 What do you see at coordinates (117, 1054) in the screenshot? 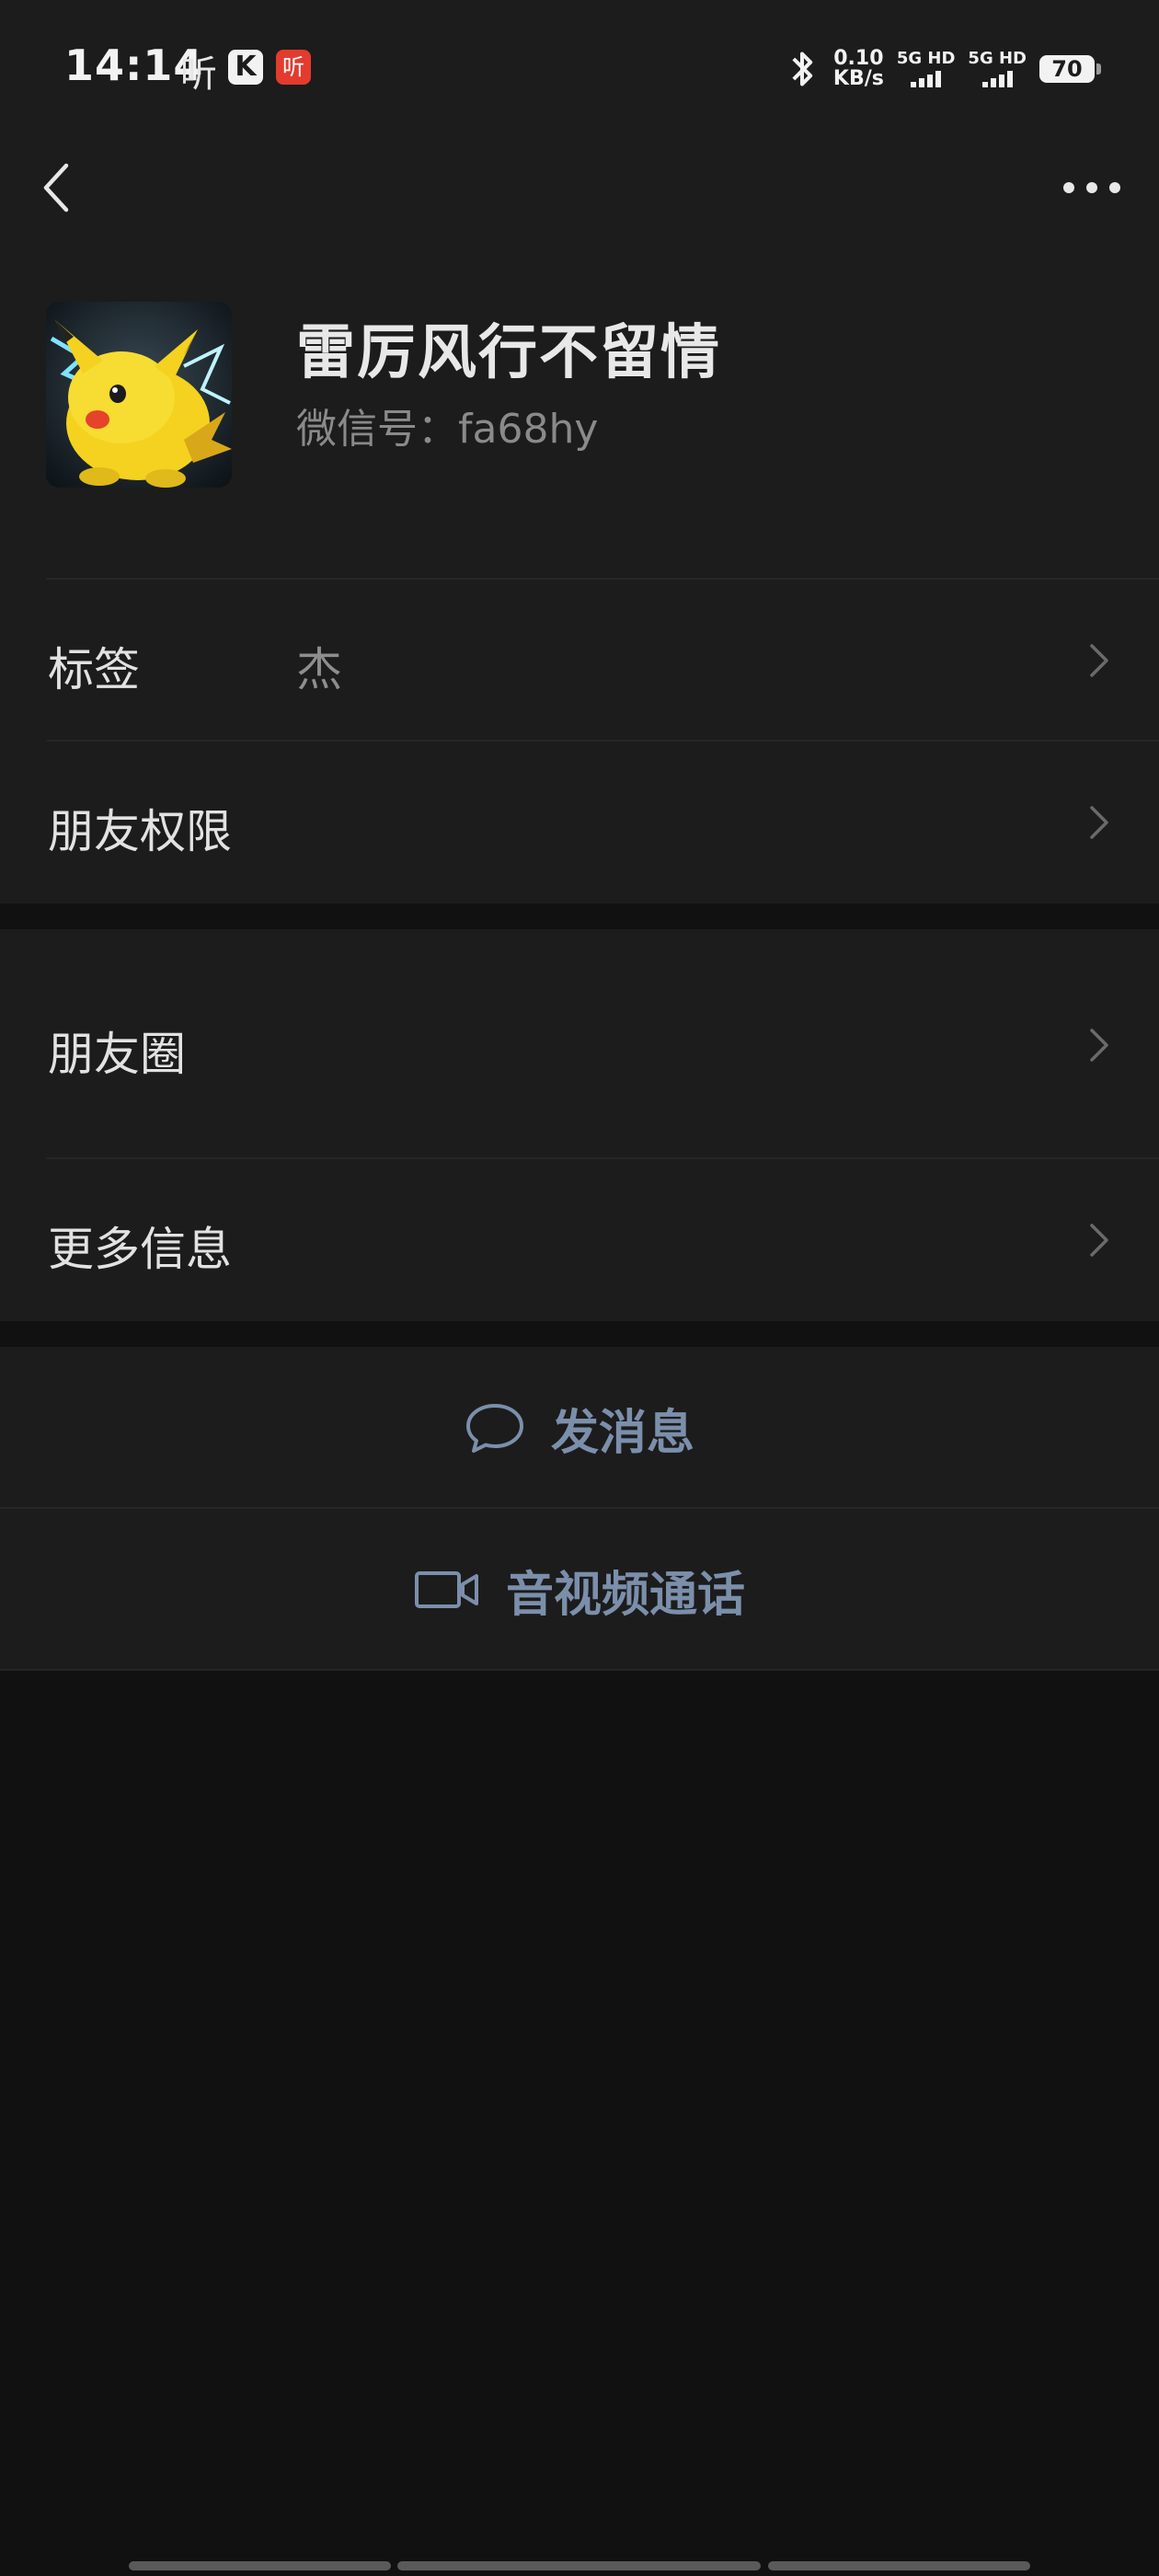
I see `row-moments-label: 朋友圈` at bounding box center [117, 1054].